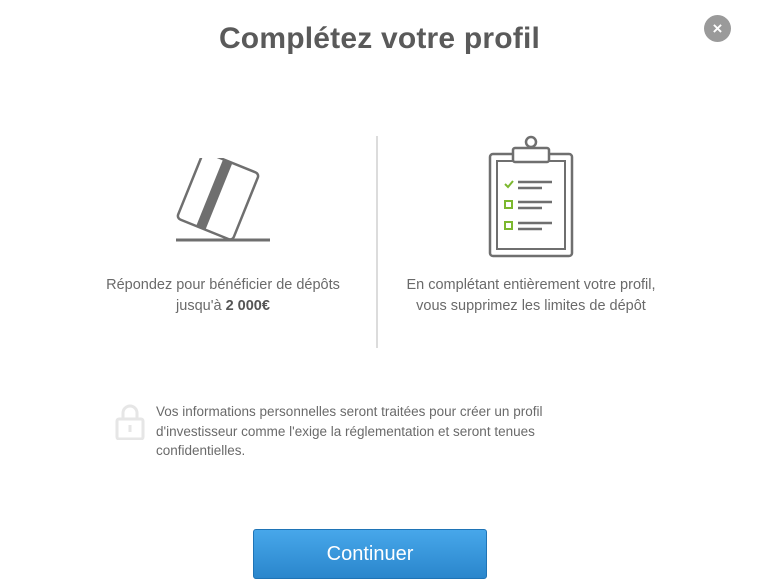 The image size is (759, 588). I want to click on lock-icon, so click(130, 422).